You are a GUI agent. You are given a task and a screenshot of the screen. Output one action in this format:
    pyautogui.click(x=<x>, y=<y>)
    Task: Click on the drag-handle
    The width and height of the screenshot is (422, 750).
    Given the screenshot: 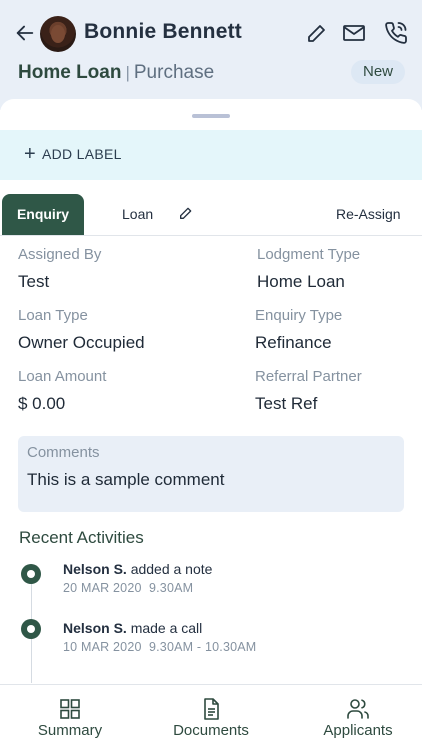 What is the action you would take?
    pyautogui.click(x=211, y=116)
    